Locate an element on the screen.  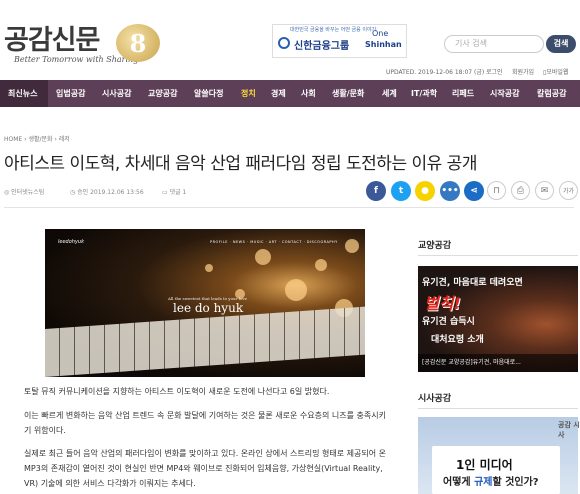
feature-highlight: 벌칙! is located at coordinates (442, 303).